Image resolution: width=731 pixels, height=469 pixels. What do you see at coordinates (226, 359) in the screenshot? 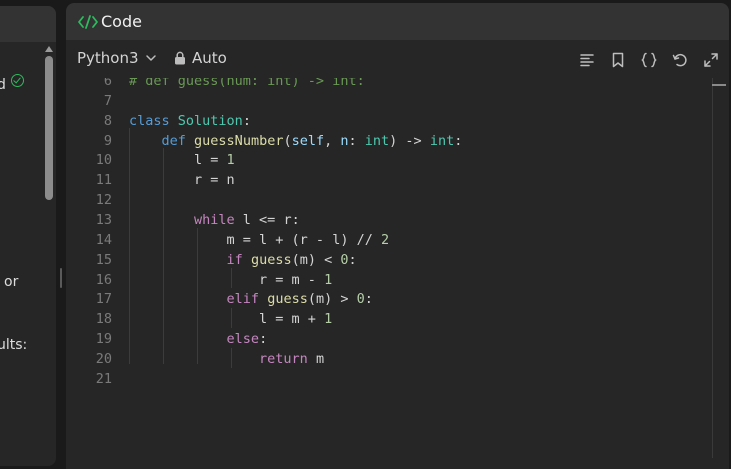
I see `line-code: return m` at bounding box center [226, 359].